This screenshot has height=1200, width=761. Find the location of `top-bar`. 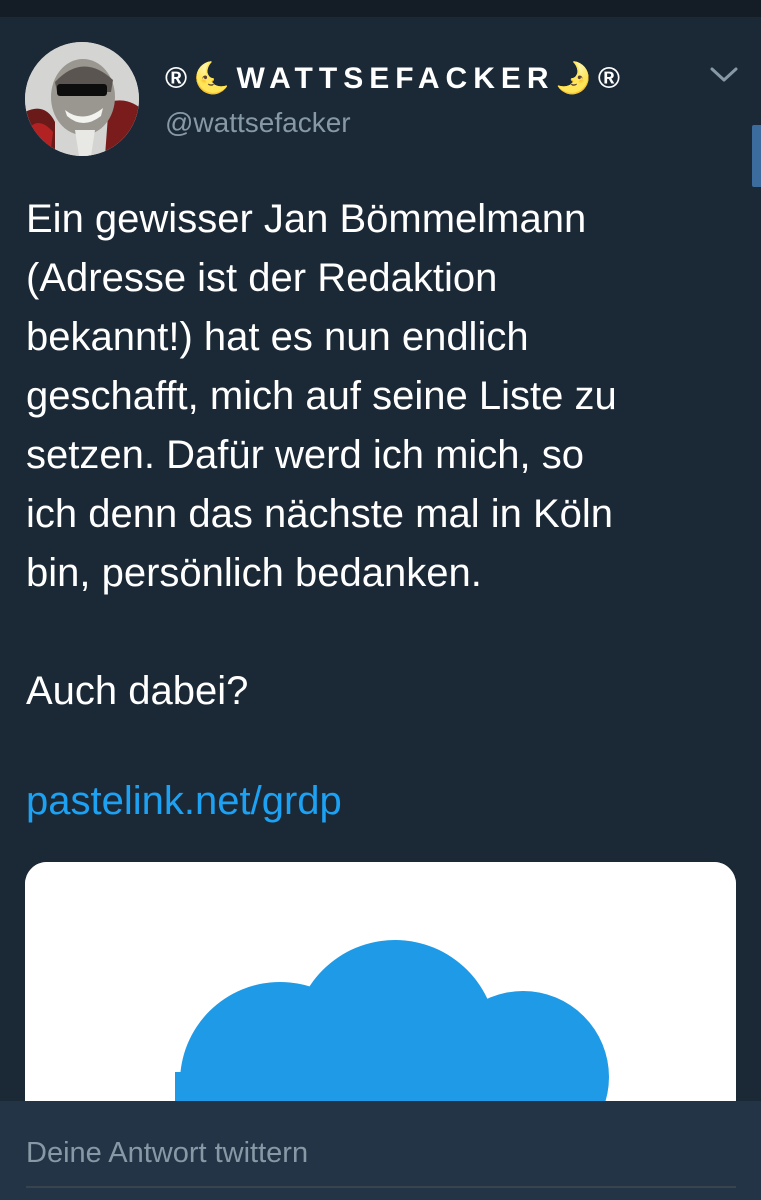

top-bar is located at coordinates (380, 8).